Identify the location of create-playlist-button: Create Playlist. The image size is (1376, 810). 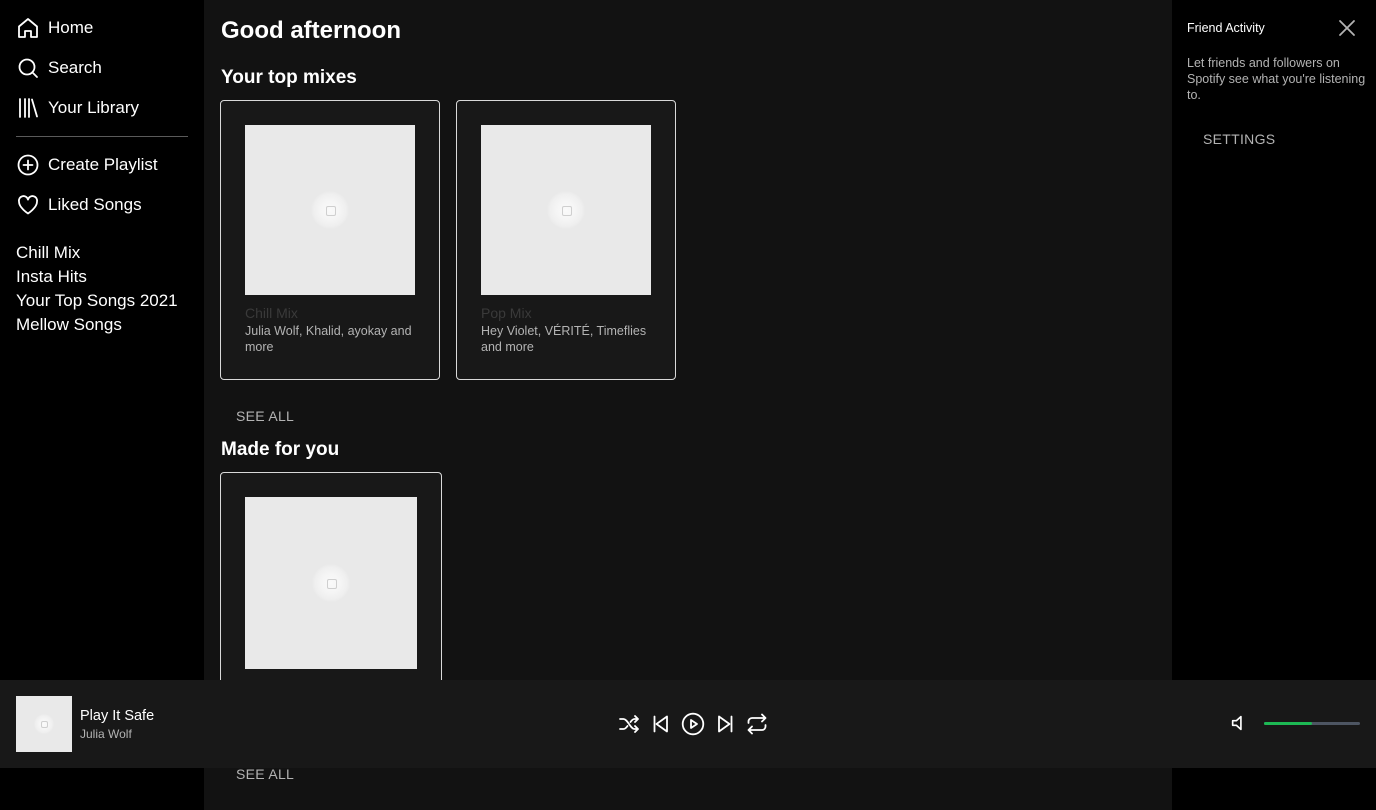
(87, 165).